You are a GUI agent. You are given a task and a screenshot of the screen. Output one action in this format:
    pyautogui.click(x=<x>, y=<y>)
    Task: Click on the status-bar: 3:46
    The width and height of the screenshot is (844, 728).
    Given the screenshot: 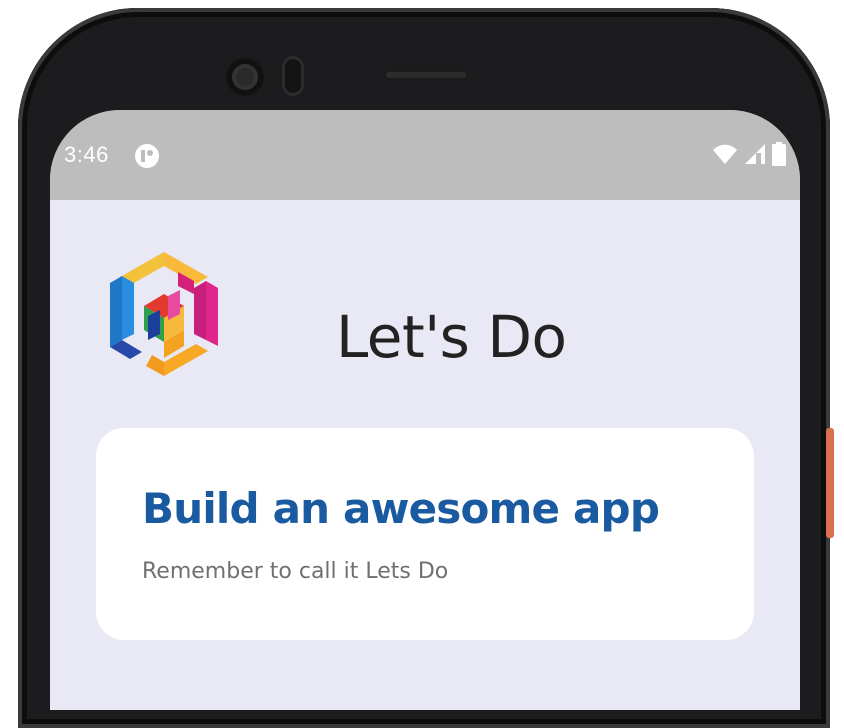 What is the action you would take?
    pyautogui.click(x=425, y=155)
    